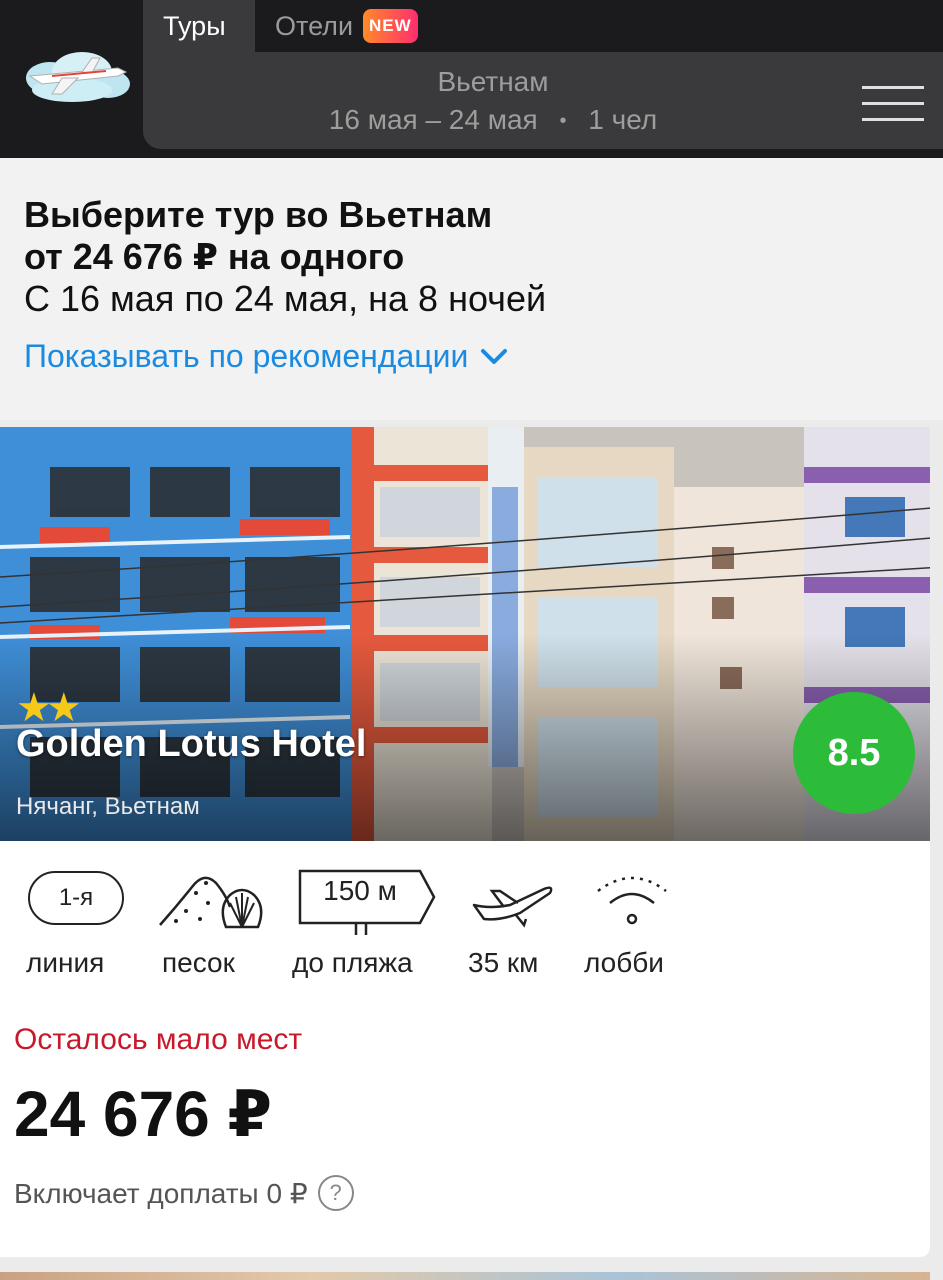  I want to click on title-line-1: Выберите тур во Вьетнам, so click(258, 214).